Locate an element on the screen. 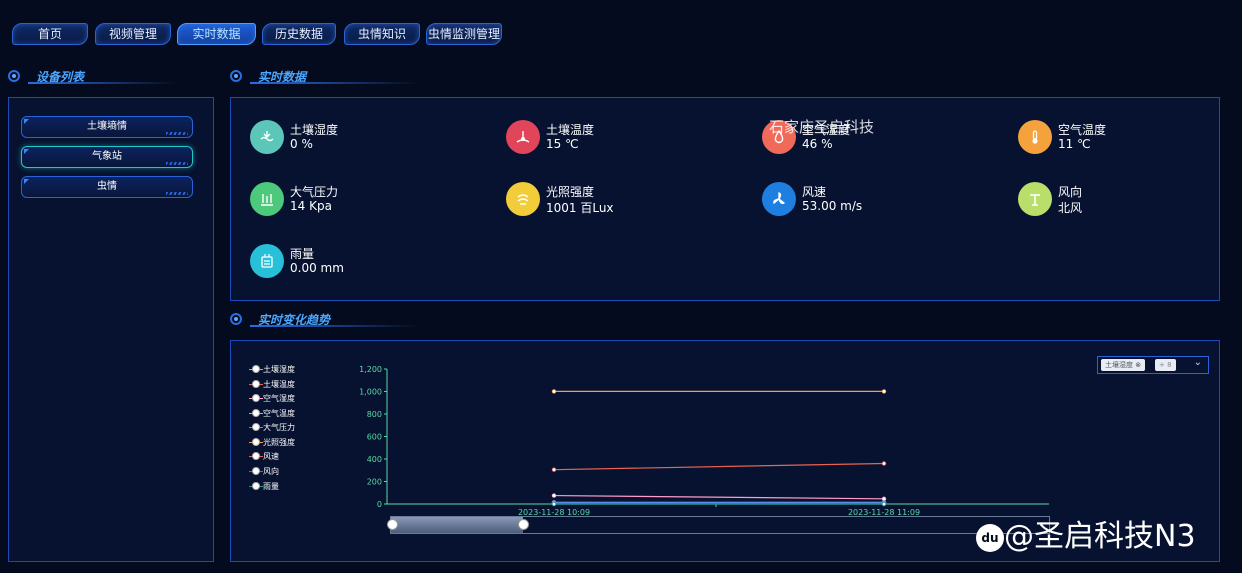 The image size is (1242, 573). metric-label: 土壤湿度 is located at coordinates (314, 130).